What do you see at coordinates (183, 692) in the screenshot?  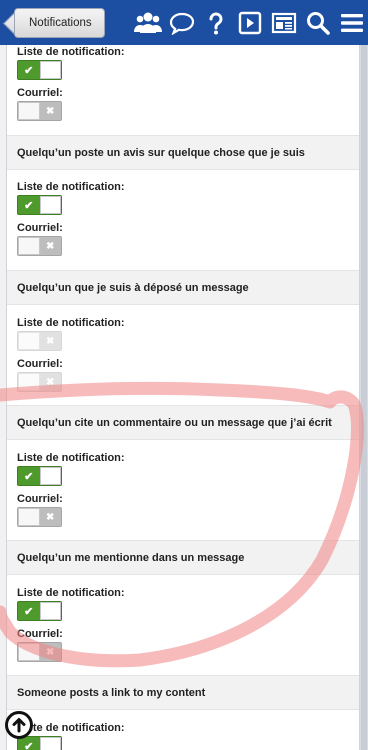 I see `section-title: Someone posts a link to my content` at bounding box center [183, 692].